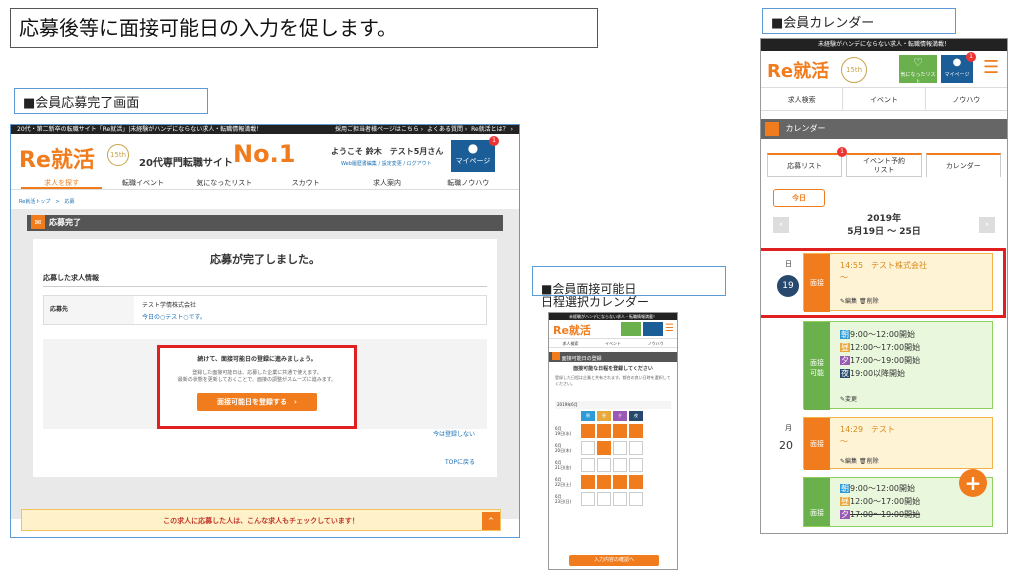 Image resolution: width=1024 pixels, height=580 pixels. I want to click on change-link: 変更, so click(851, 399).